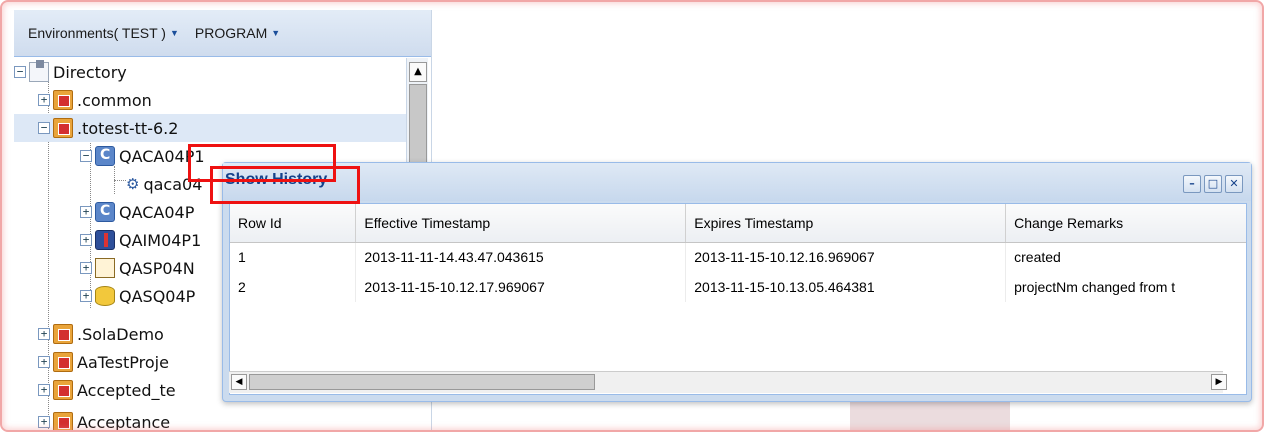 The width and height of the screenshot is (1264, 432). Describe the element at coordinates (39, 71) in the screenshot. I see `directory-icon` at that location.